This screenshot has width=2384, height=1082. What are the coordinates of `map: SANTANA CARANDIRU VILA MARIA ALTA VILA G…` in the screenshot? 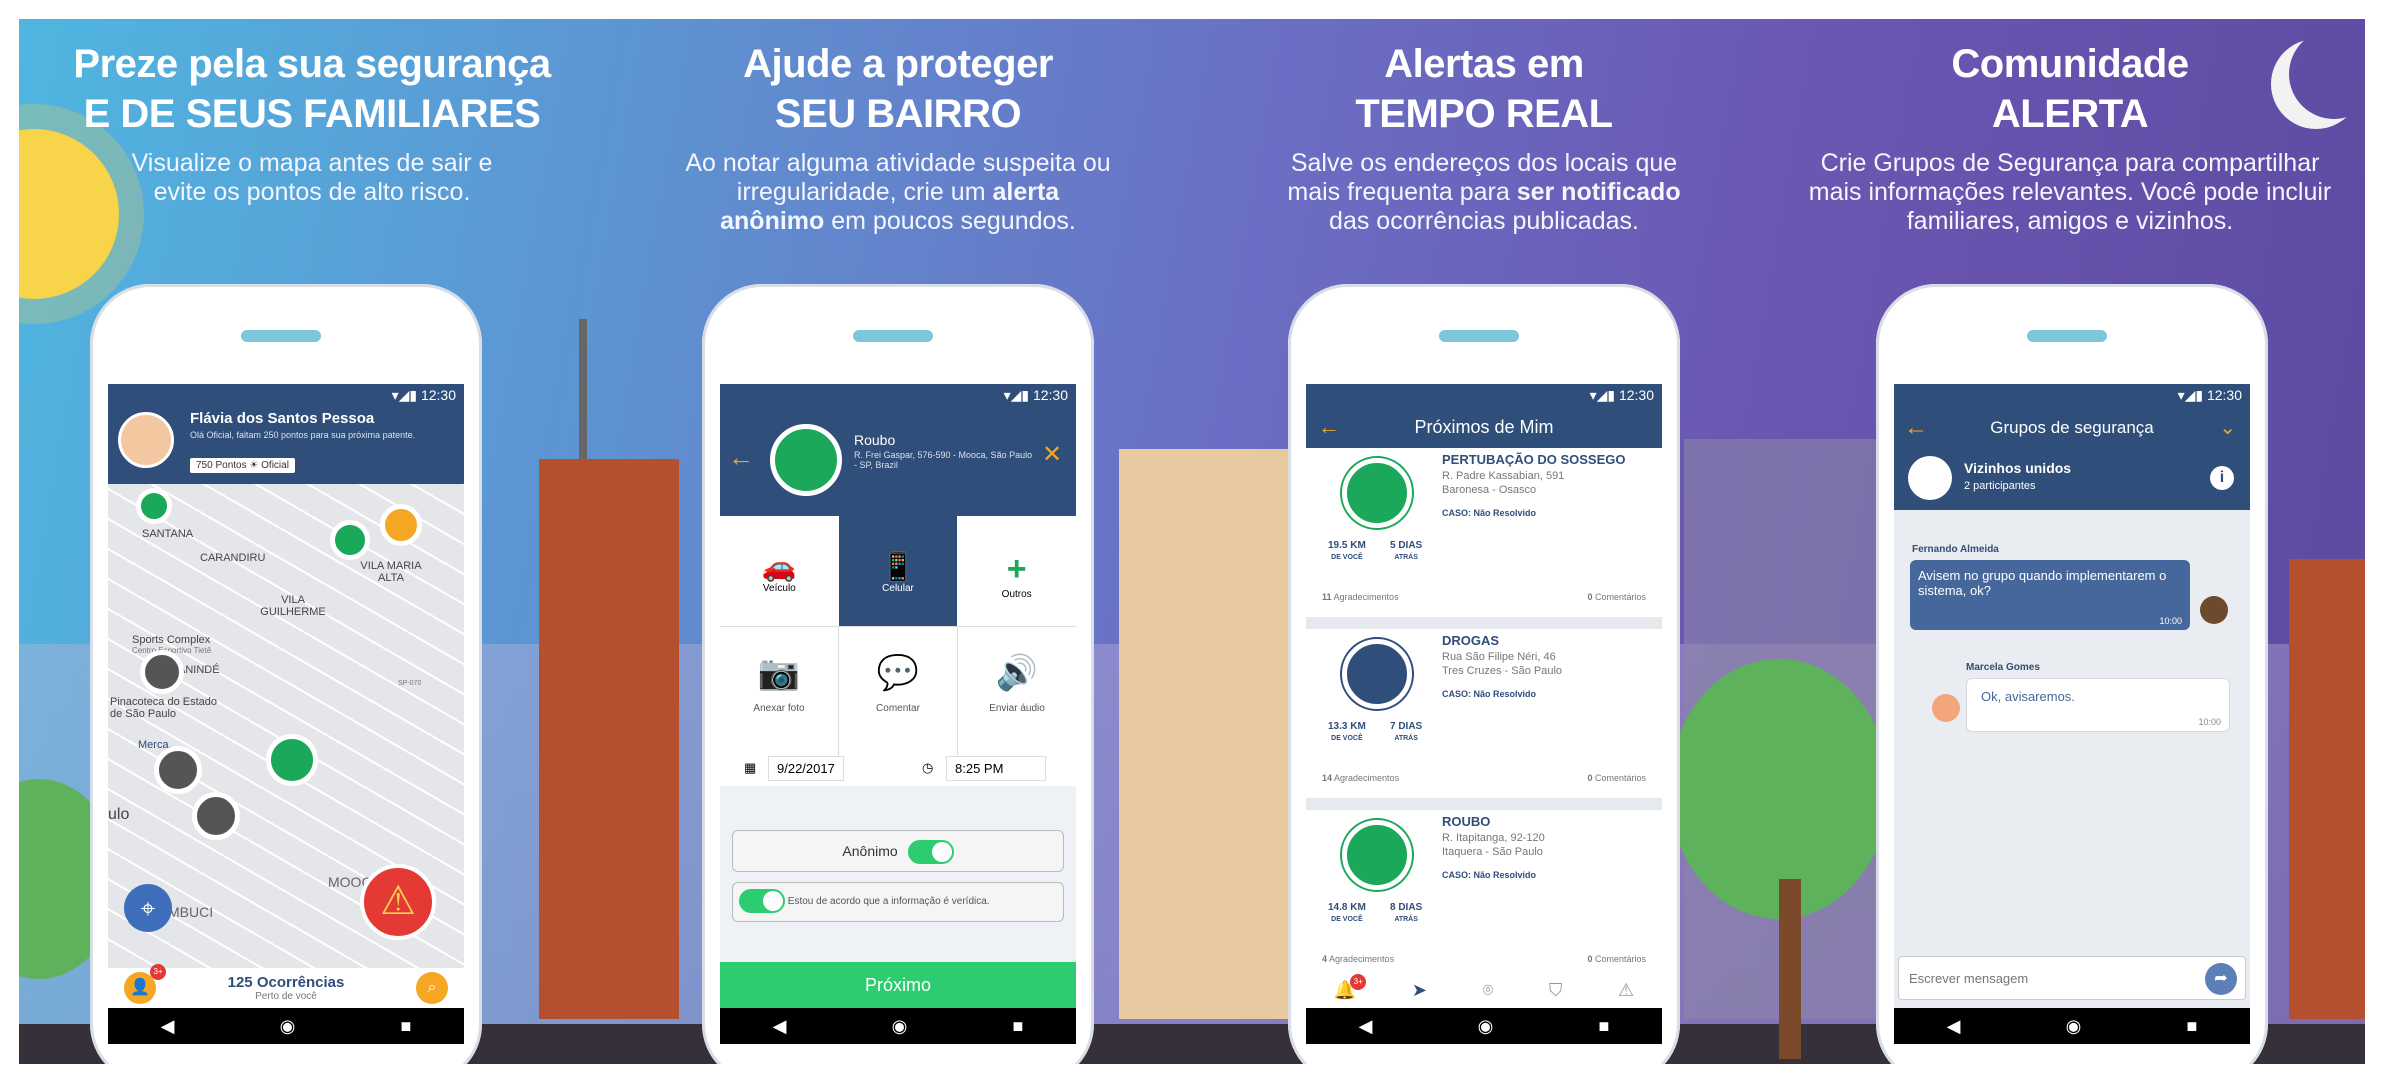 It's located at (286, 726).